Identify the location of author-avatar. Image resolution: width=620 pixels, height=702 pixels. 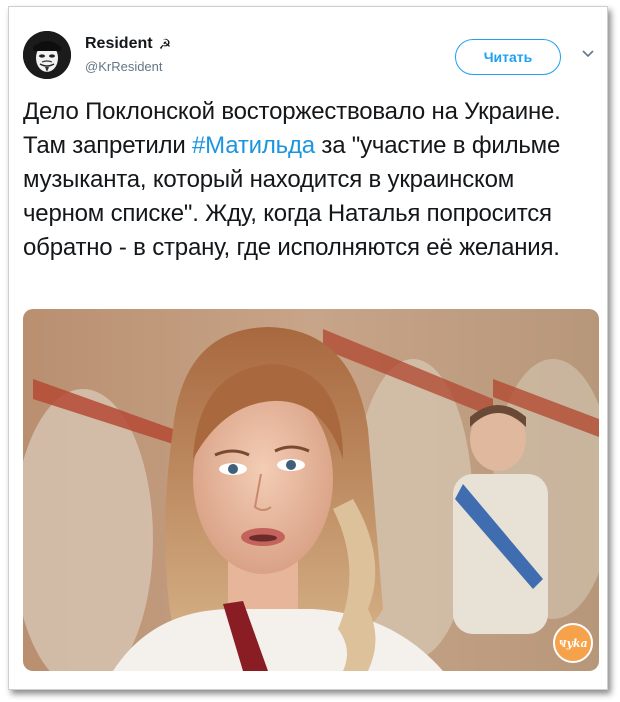
(47, 55).